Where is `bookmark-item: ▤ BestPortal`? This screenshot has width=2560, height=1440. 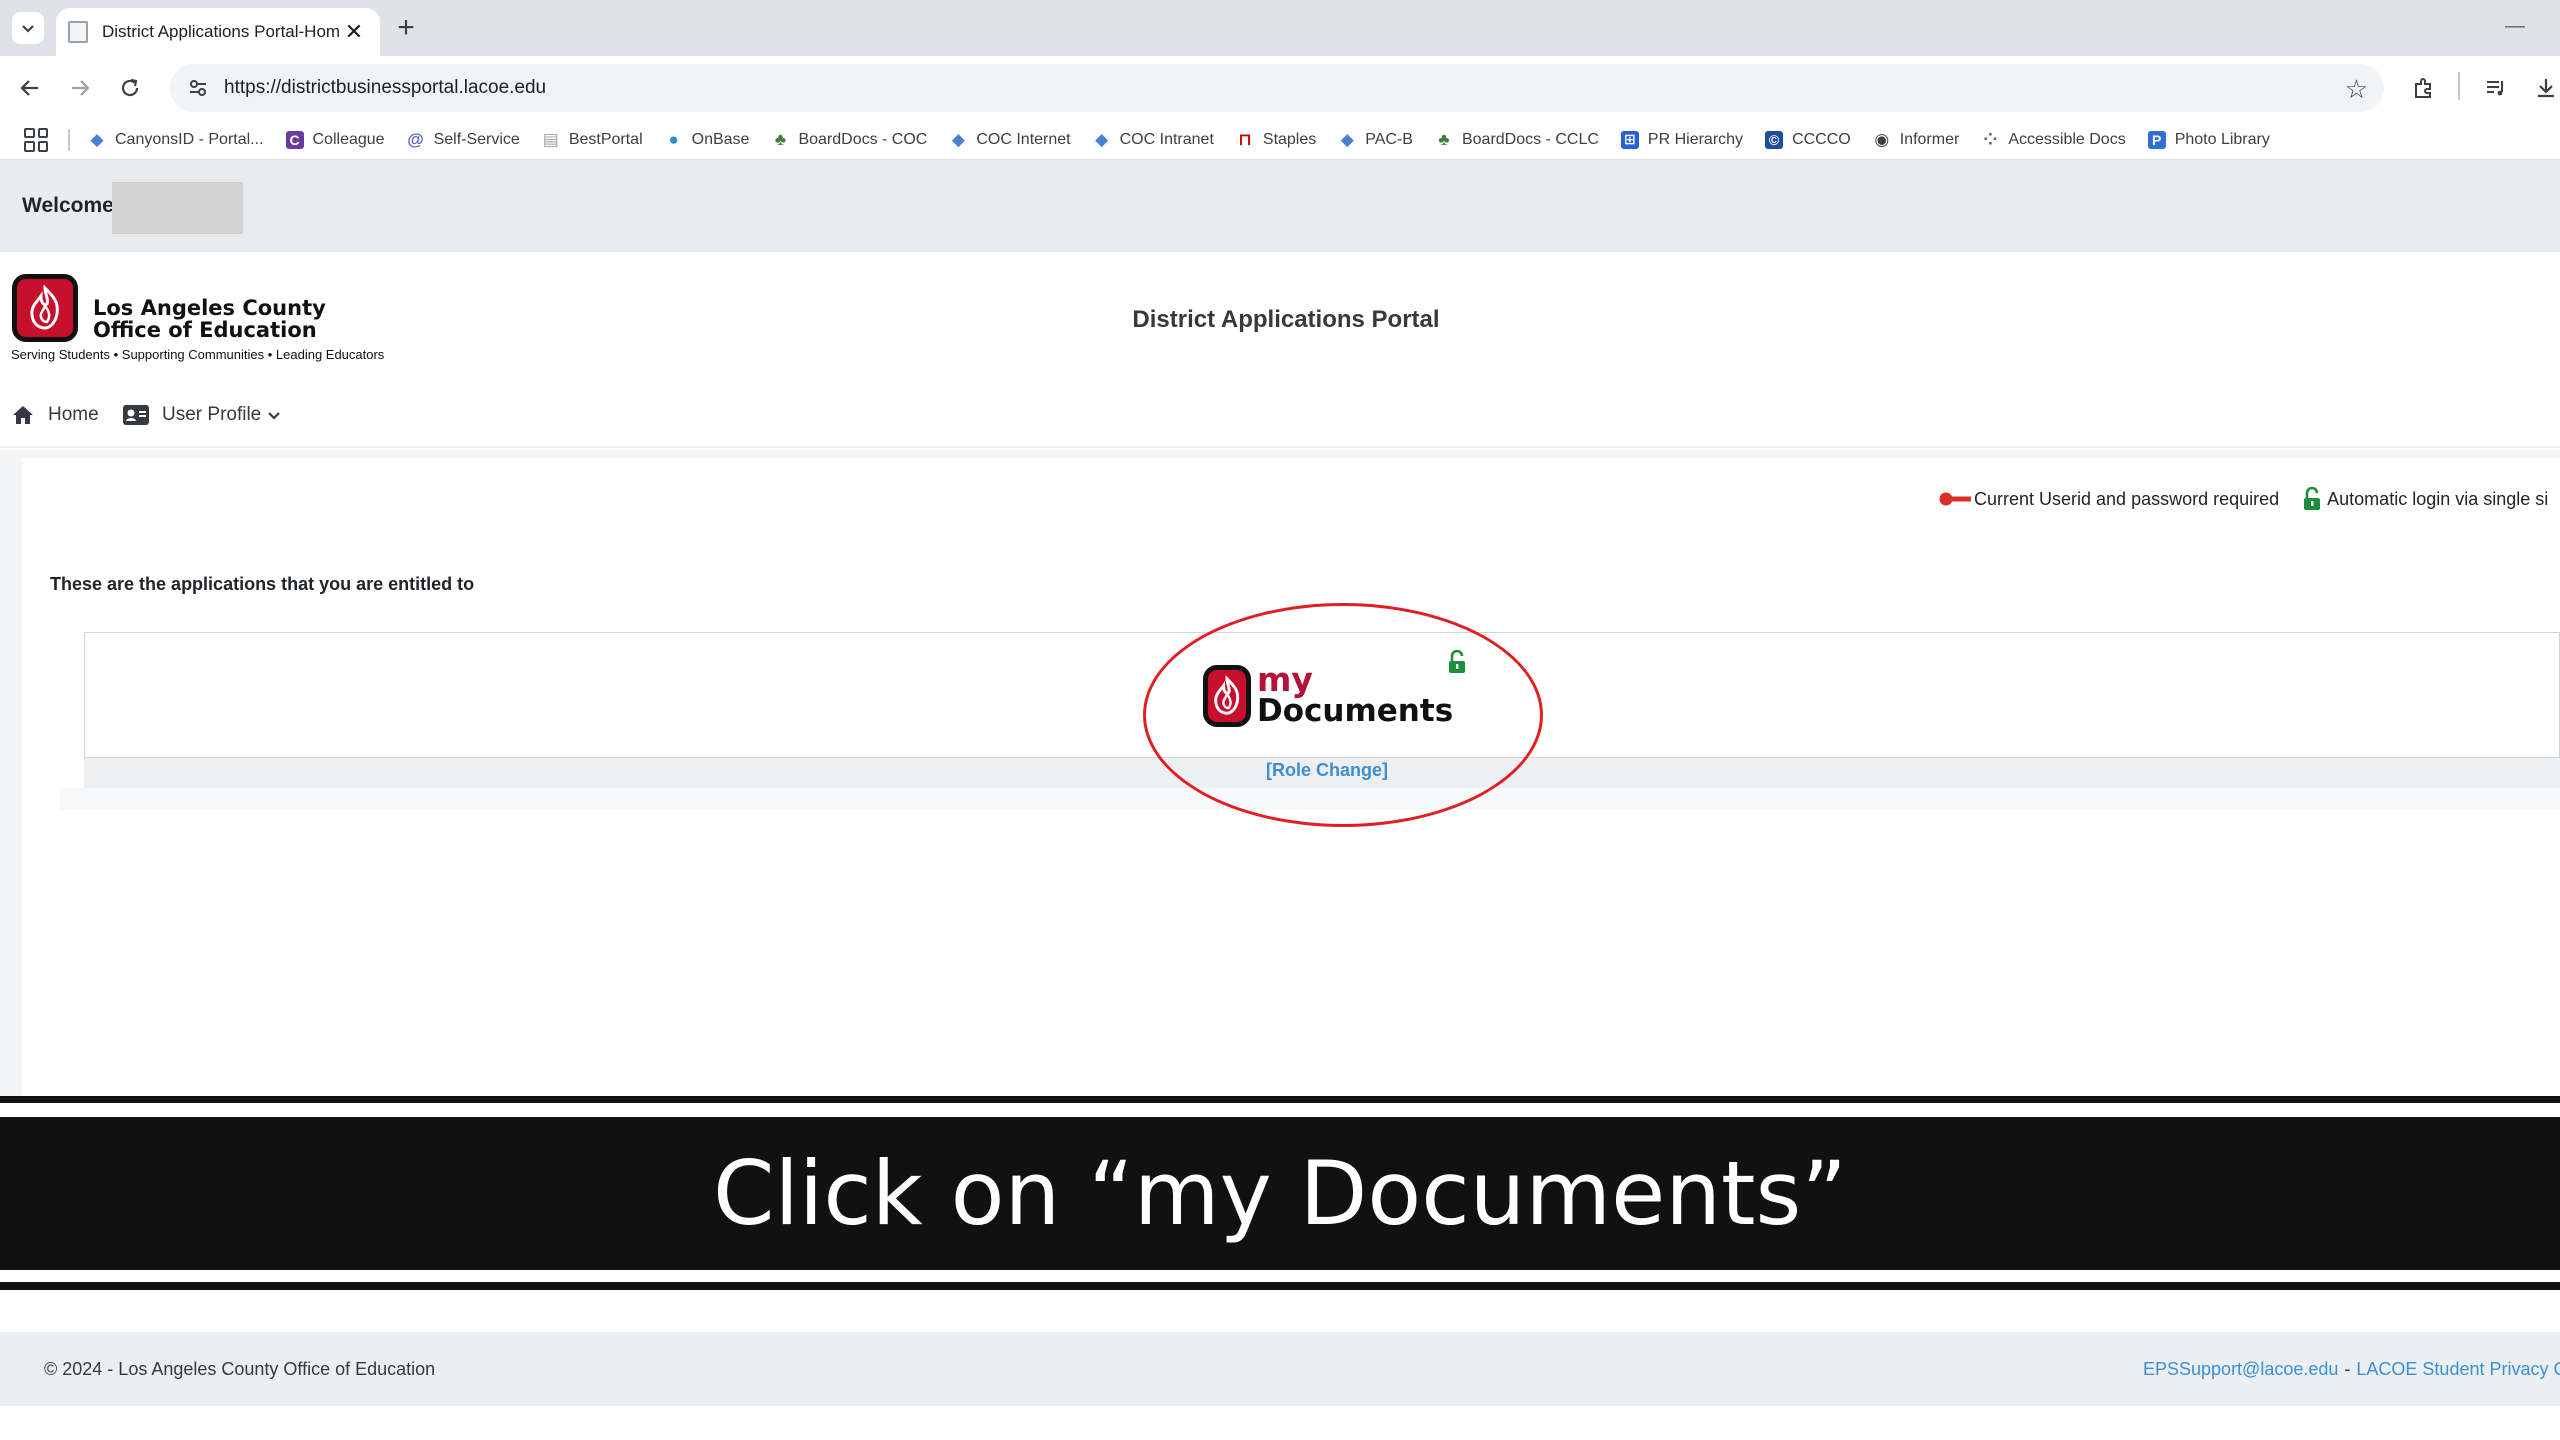
bookmark-item: ▤ BestPortal is located at coordinates (592, 139).